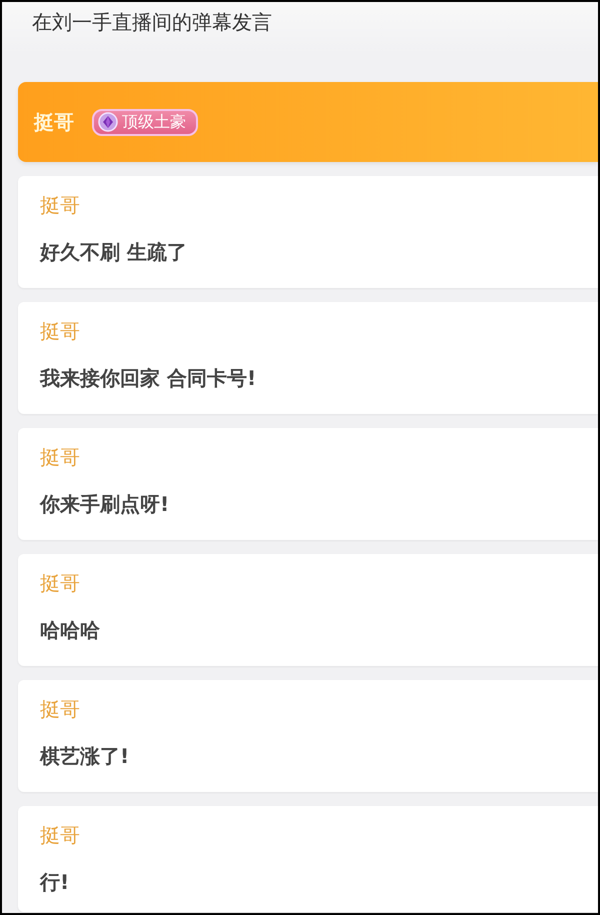 Image resolution: width=600 pixels, height=915 pixels. I want to click on message-text: 我来接你回家 合同卡号!, so click(149, 378).